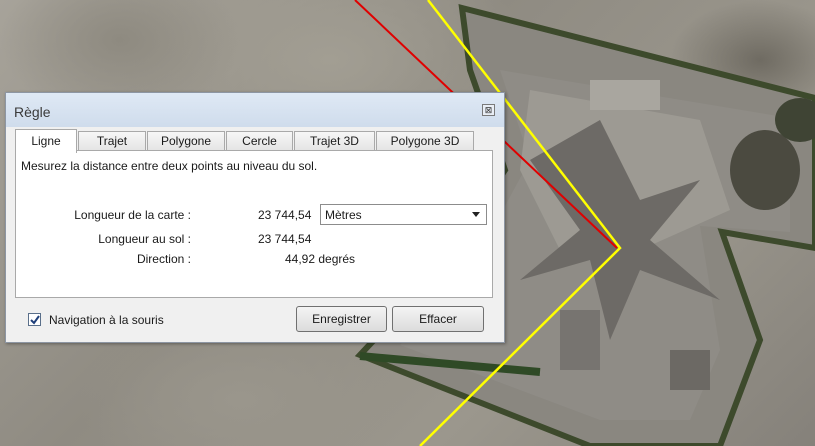 Image resolution: width=815 pixels, height=446 pixels. What do you see at coordinates (259, 141) in the screenshot?
I see `tab-cercle: Cercle` at bounding box center [259, 141].